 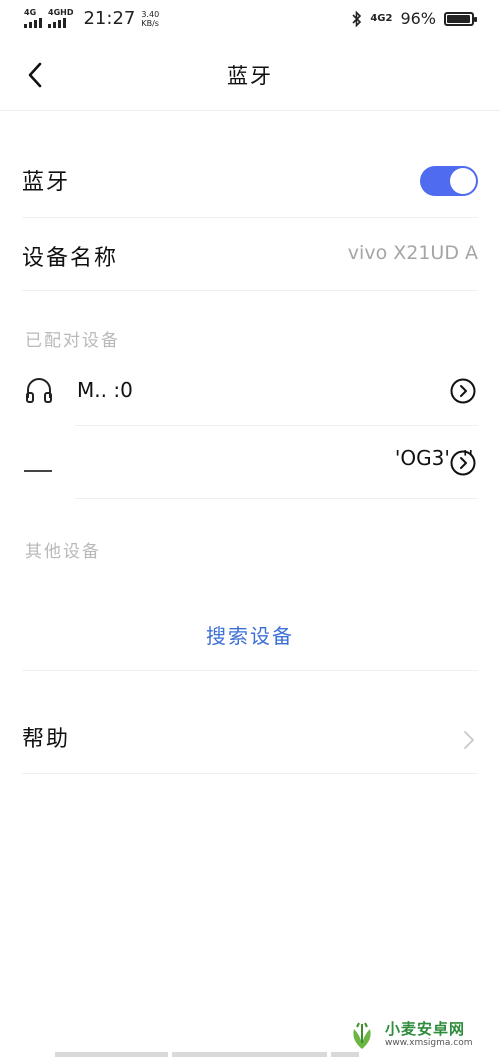 I want to click on signal-4ghd-icon: 4GHD, so click(x=60, y=18).